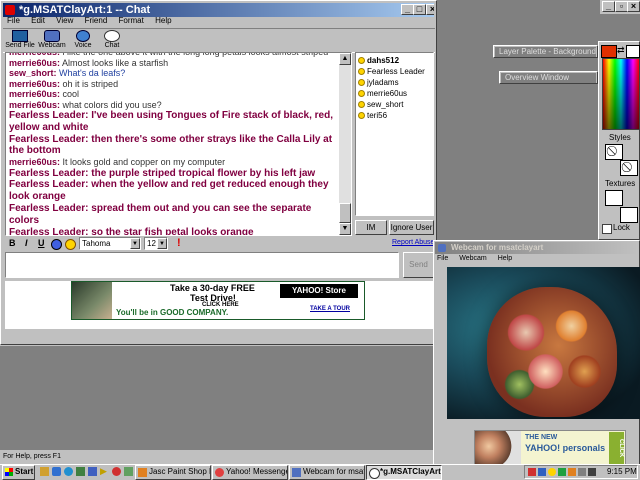 The height and width of the screenshot is (480, 640). Describe the element at coordinates (418, 265) in the screenshot. I see `send-button: Send` at that location.